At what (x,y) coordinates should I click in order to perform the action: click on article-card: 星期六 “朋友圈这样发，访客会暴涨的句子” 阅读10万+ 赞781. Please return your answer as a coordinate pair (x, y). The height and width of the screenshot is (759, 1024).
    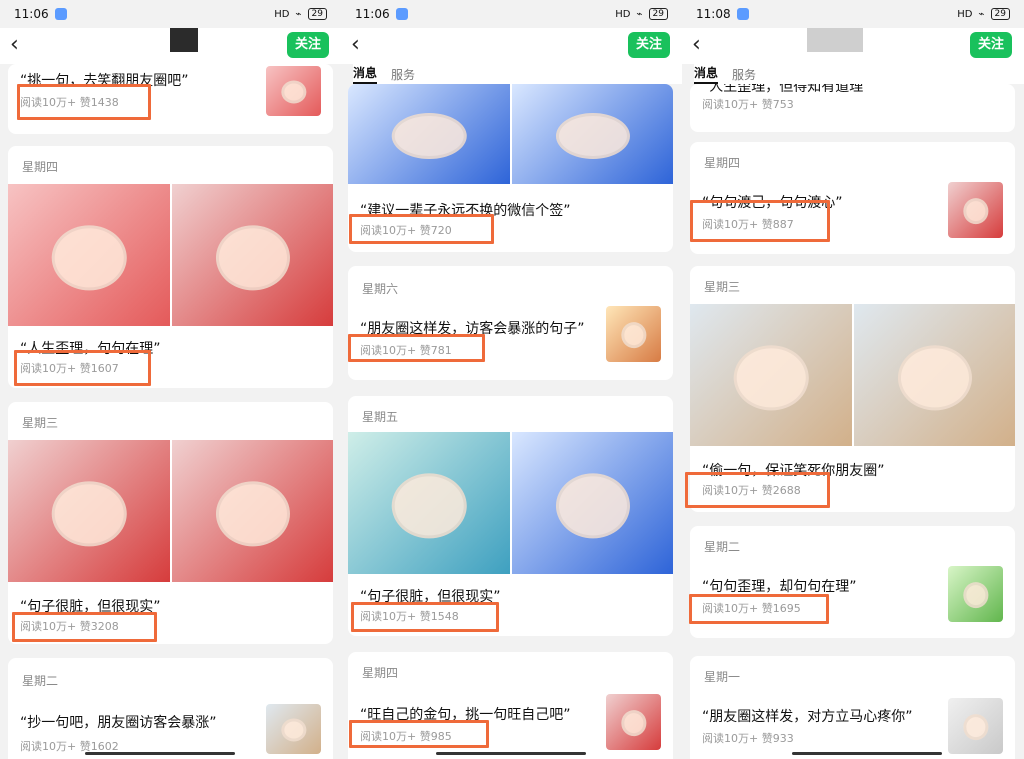
    Looking at the image, I should click on (510, 323).